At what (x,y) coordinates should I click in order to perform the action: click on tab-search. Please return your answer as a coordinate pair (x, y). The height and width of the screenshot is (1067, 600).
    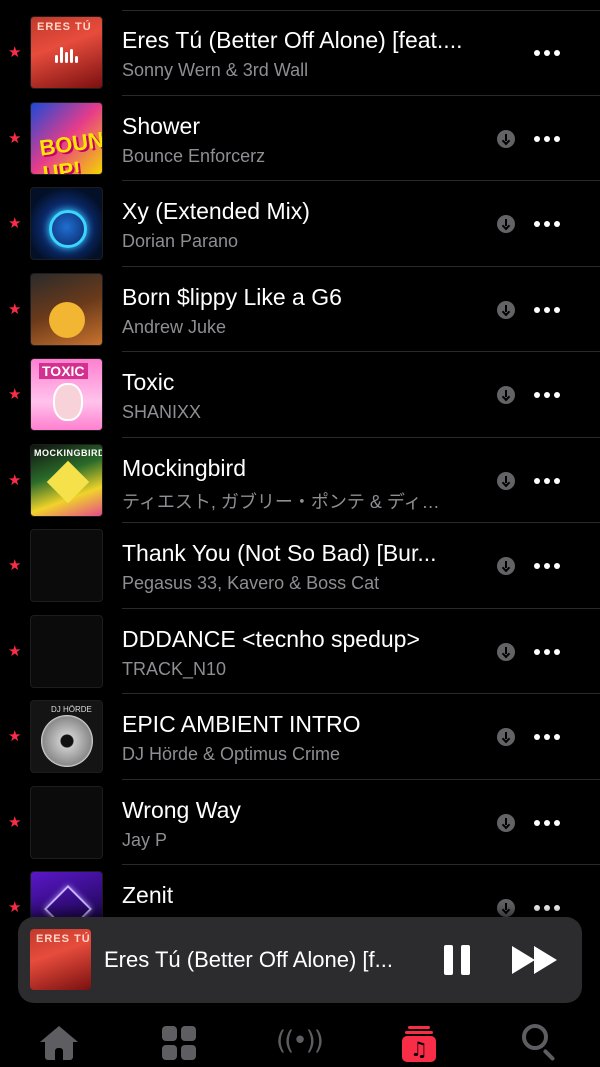
    Looking at the image, I should click on (539, 1040).